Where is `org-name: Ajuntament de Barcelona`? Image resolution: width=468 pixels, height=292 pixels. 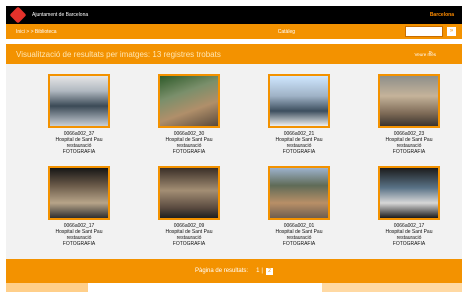 org-name: Ajuntament de Barcelona is located at coordinates (60, 15).